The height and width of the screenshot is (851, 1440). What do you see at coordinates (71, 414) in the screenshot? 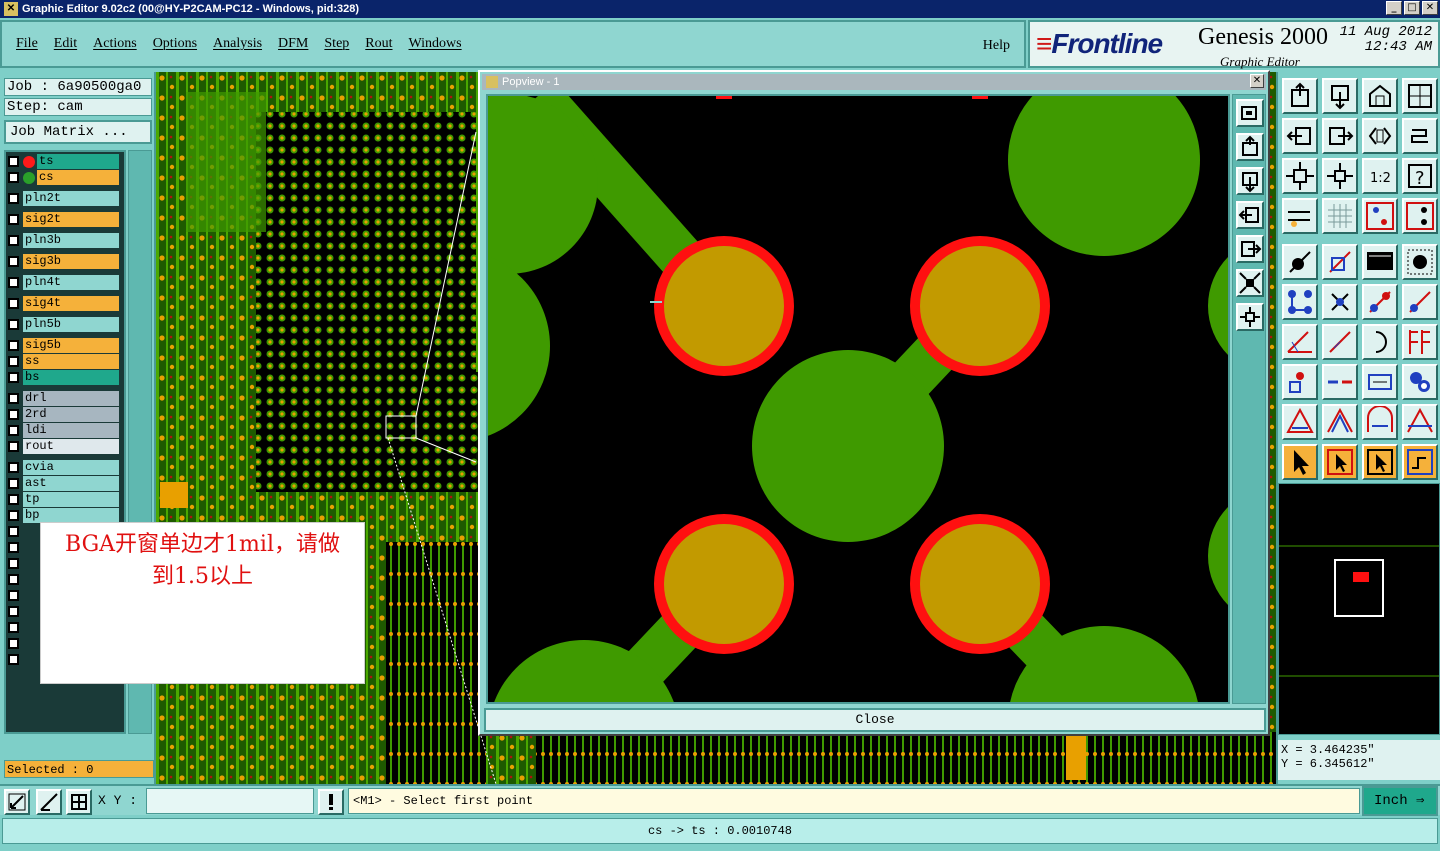
I see `layer-name: 2rd` at bounding box center [71, 414].